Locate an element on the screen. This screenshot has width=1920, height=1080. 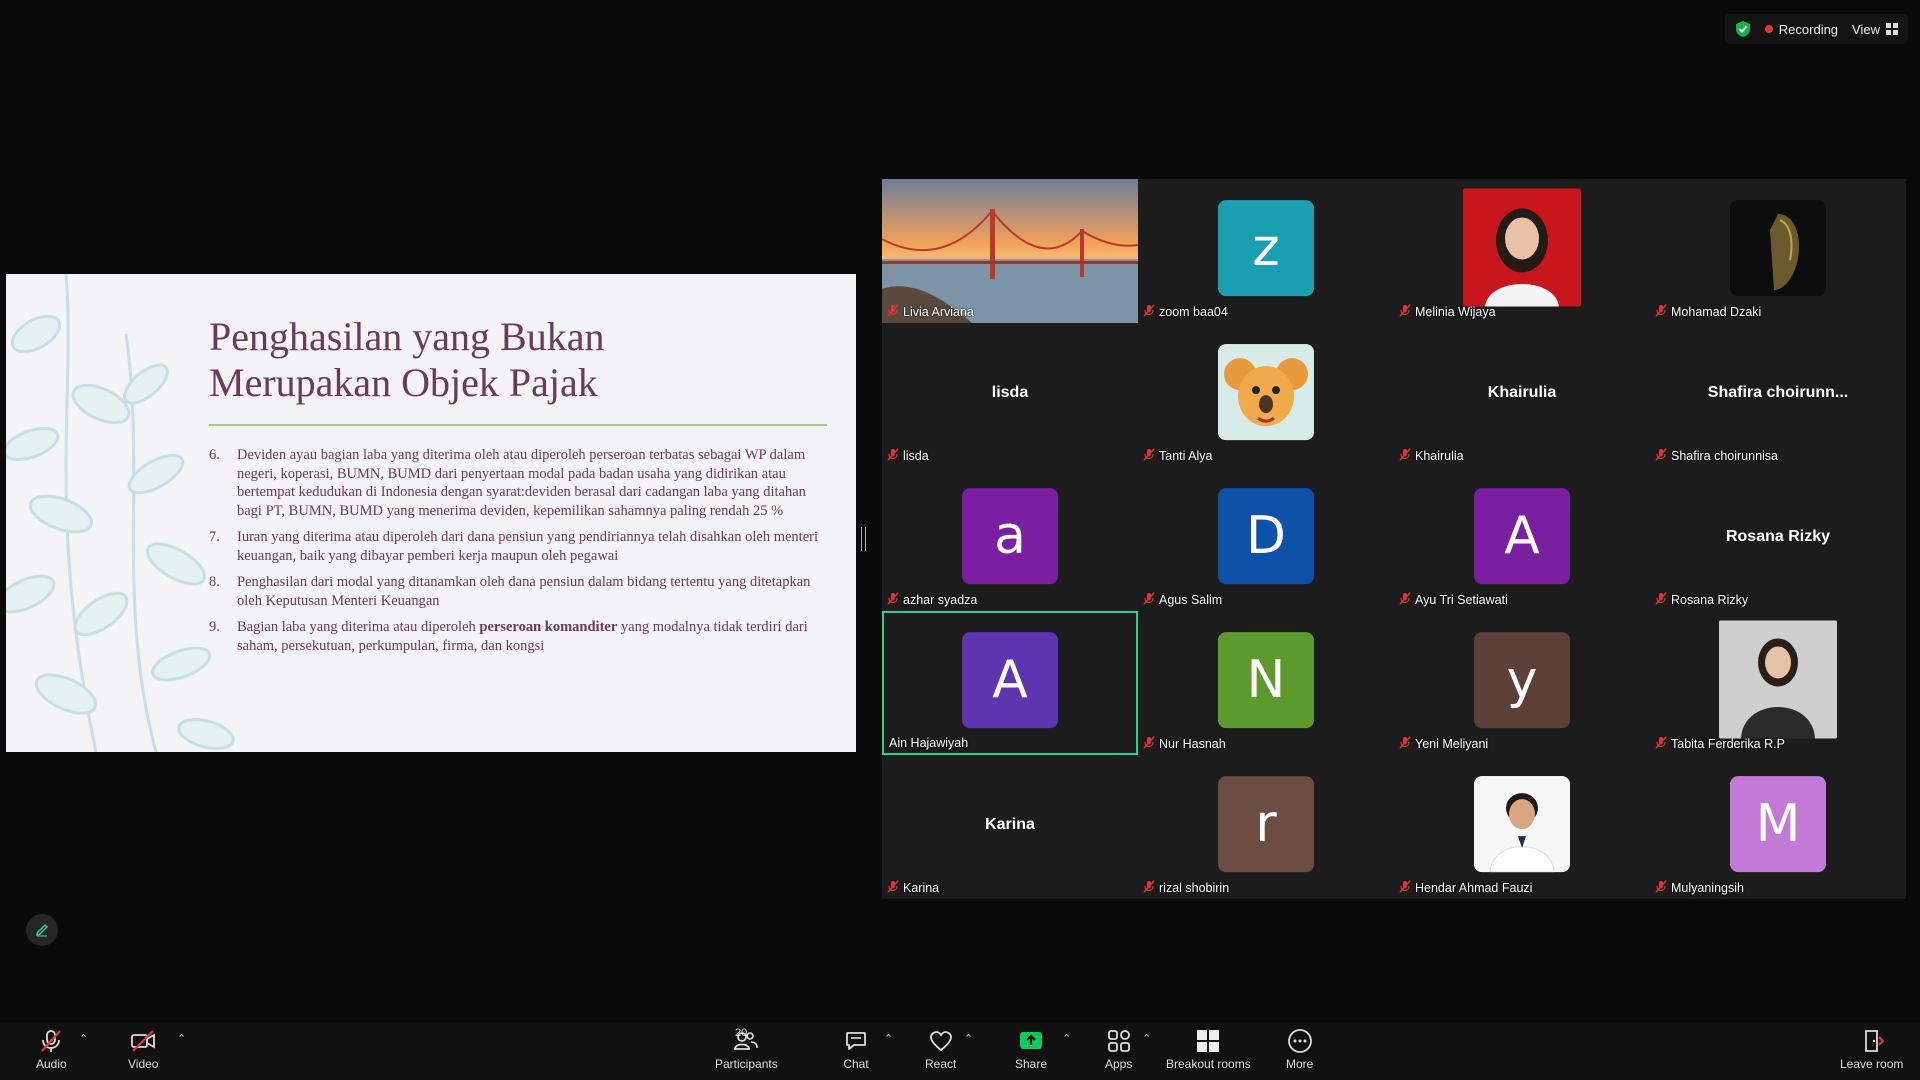
chat-options-caret-icon: ⌃ is located at coordinates (888, 1038).